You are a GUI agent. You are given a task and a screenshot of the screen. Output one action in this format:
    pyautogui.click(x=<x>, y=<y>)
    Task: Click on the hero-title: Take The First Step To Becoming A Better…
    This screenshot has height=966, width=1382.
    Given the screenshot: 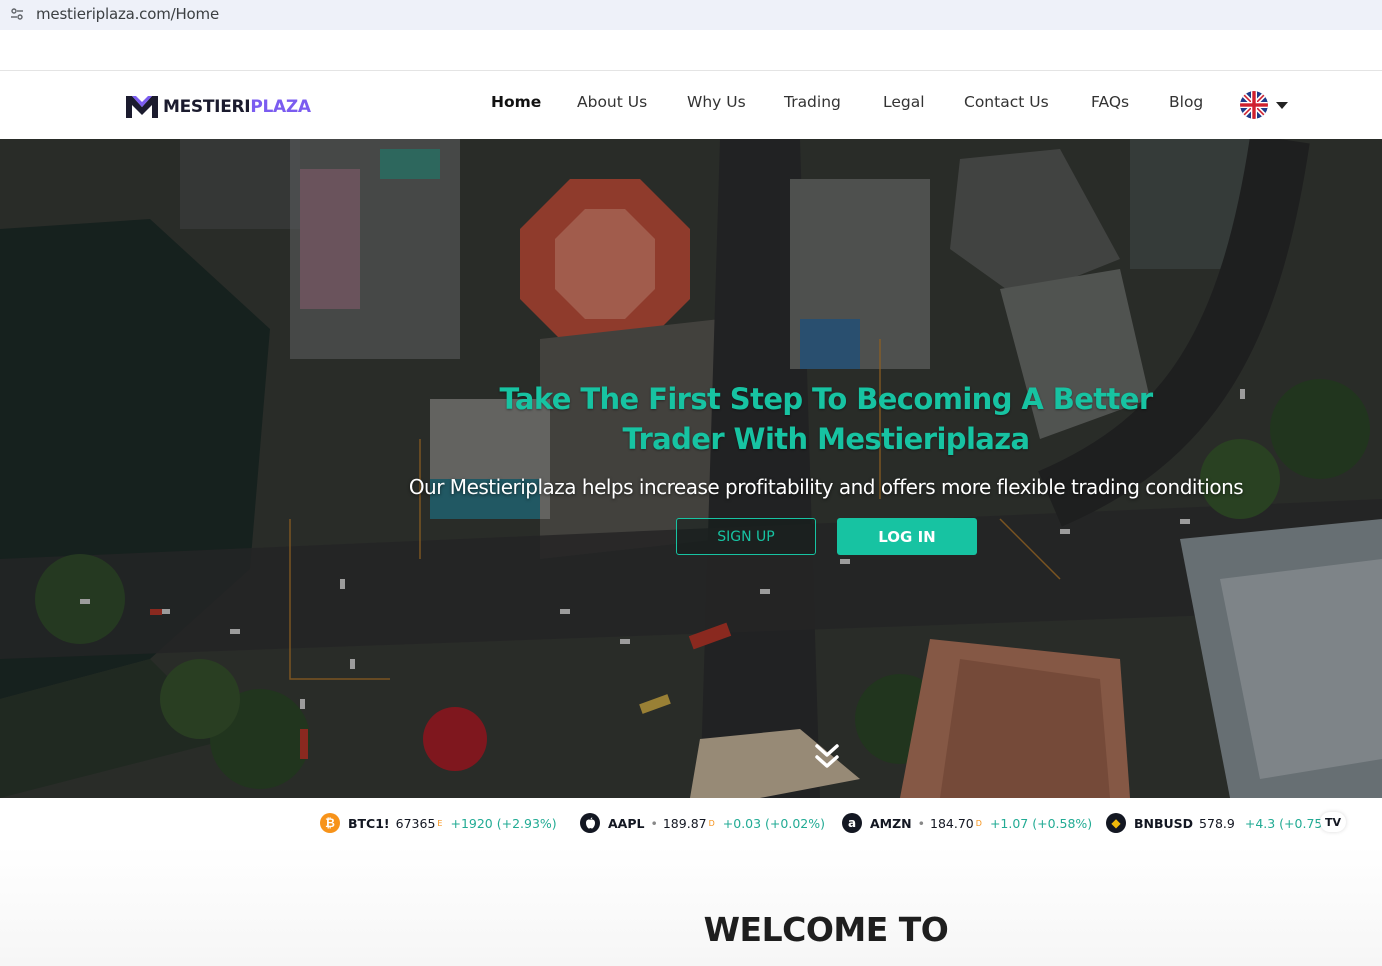 What is the action you would take?
    pyautogui.click(x=826, y=419)
    